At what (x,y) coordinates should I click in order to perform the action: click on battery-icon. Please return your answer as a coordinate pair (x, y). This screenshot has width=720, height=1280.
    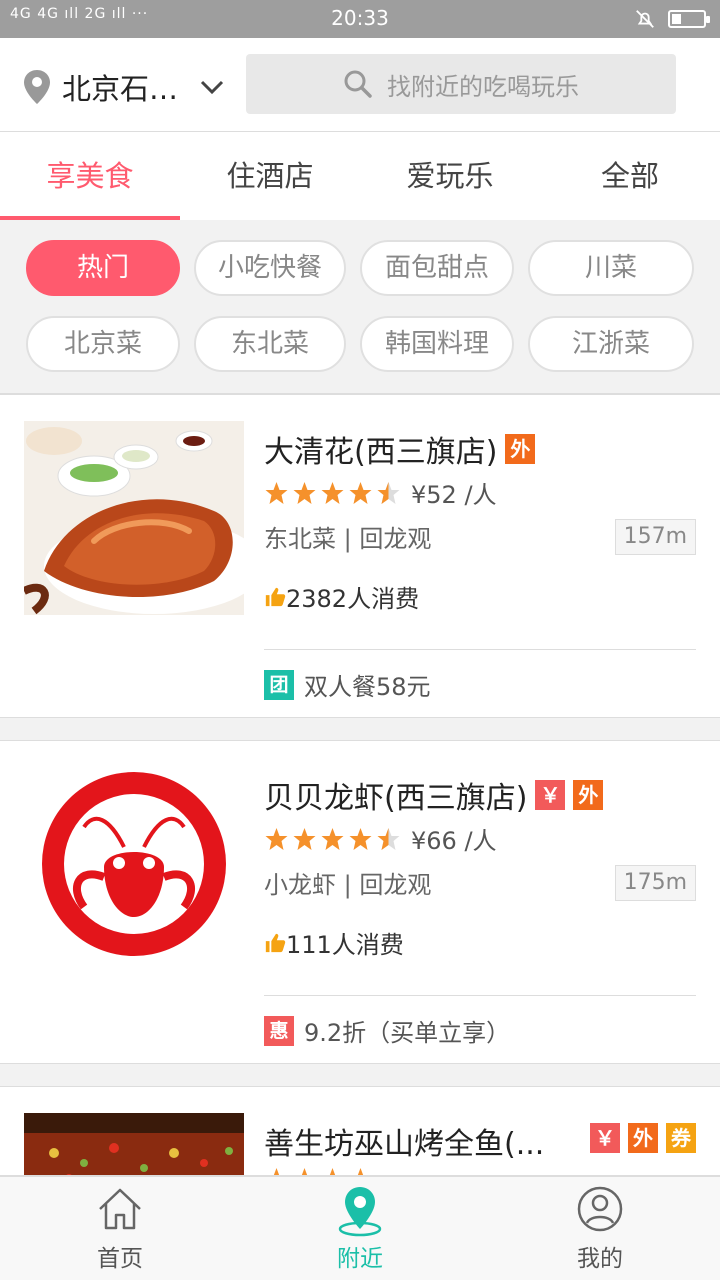
    Looking at the image, I should click on (689, 19).